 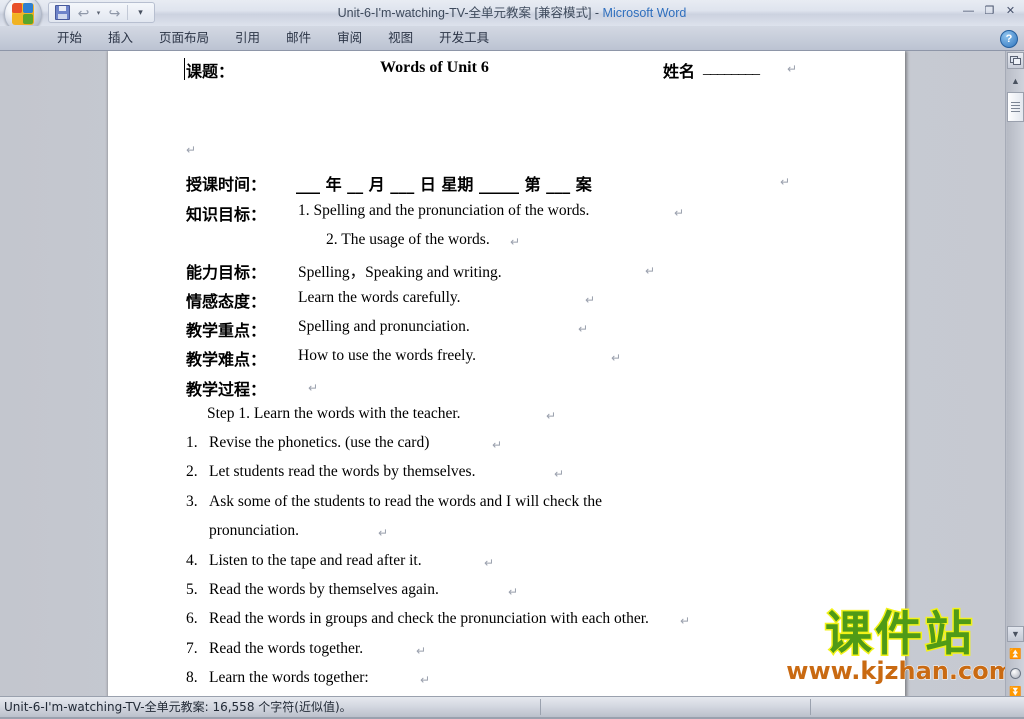 I want to click on doc-step-text: Learn the words together:, so click(x=289, y=677).